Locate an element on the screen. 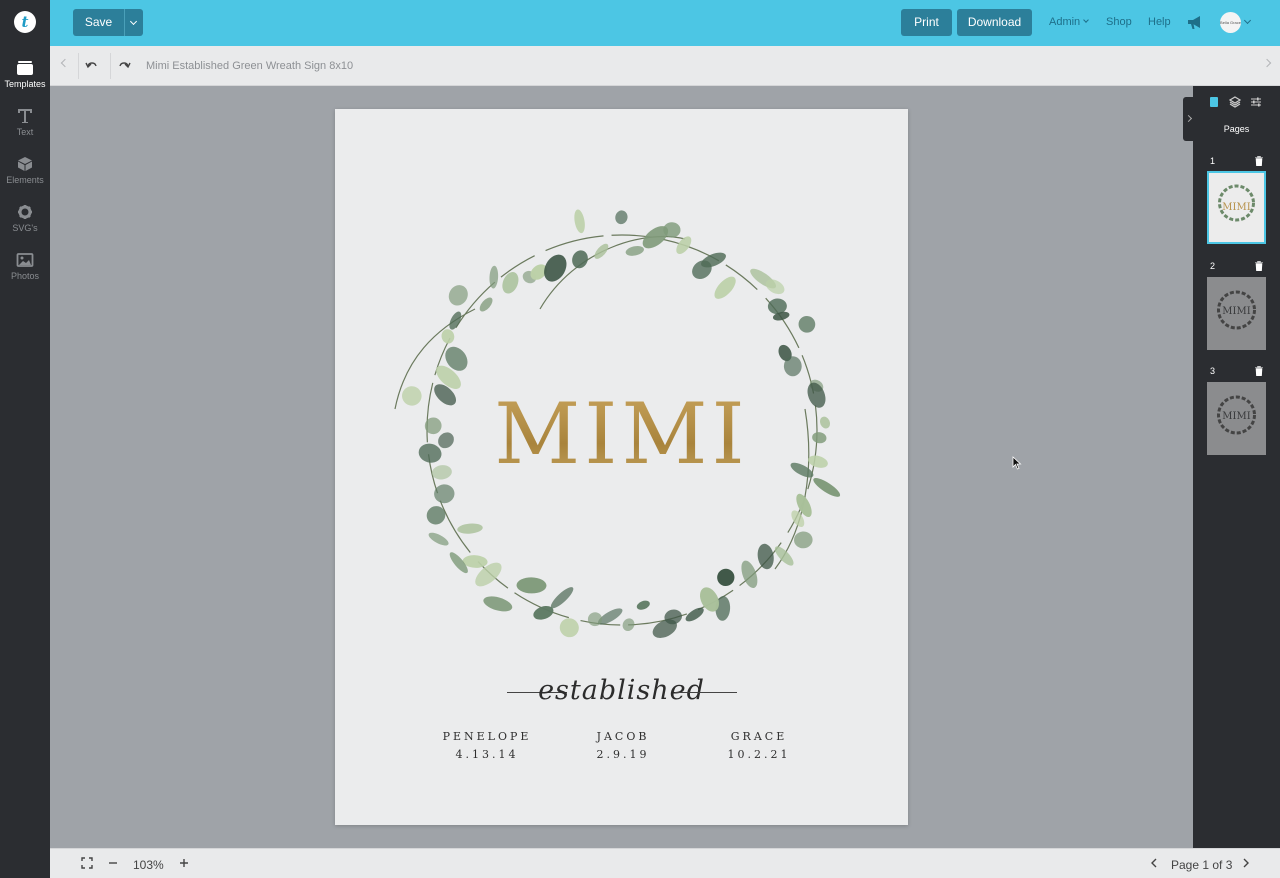  pages-panel: Pages 1 MIMI 2 MIMI 3 MIMI is located at coordinates (1236, 467).